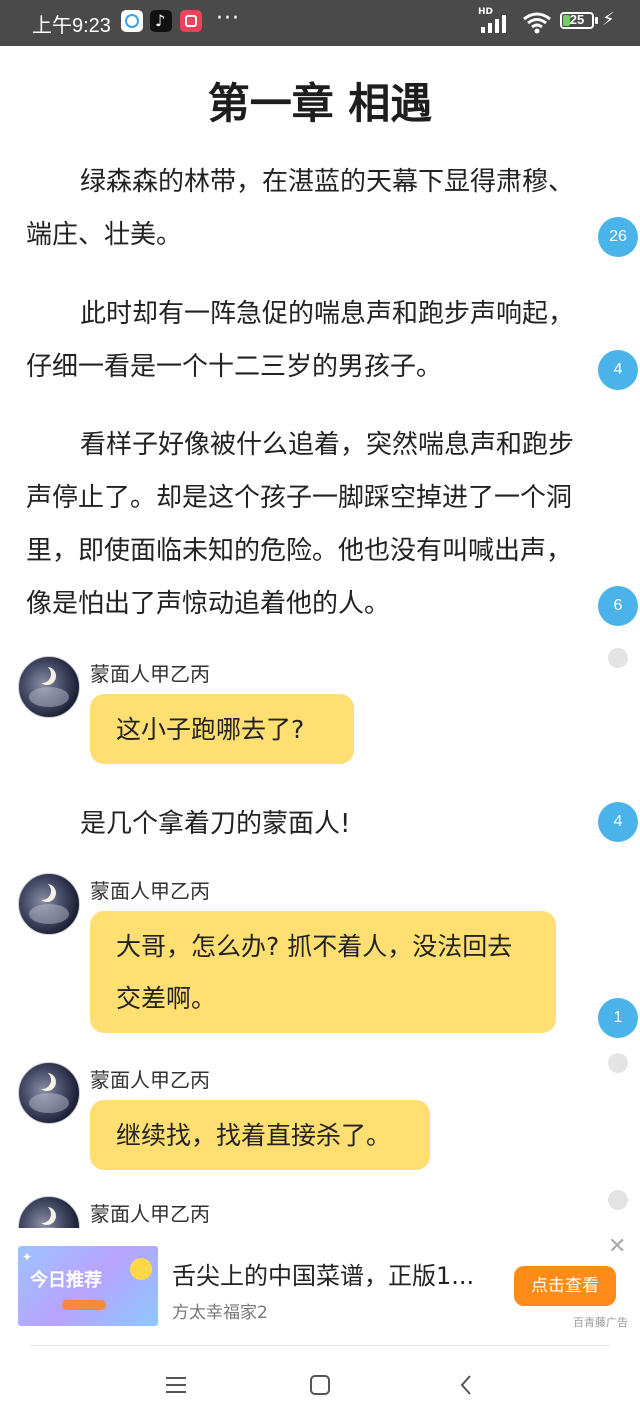 The image size is (640, 1422). I want to click on ad-thumbnail: ✦ 今日推荐, so click(88, 1286).